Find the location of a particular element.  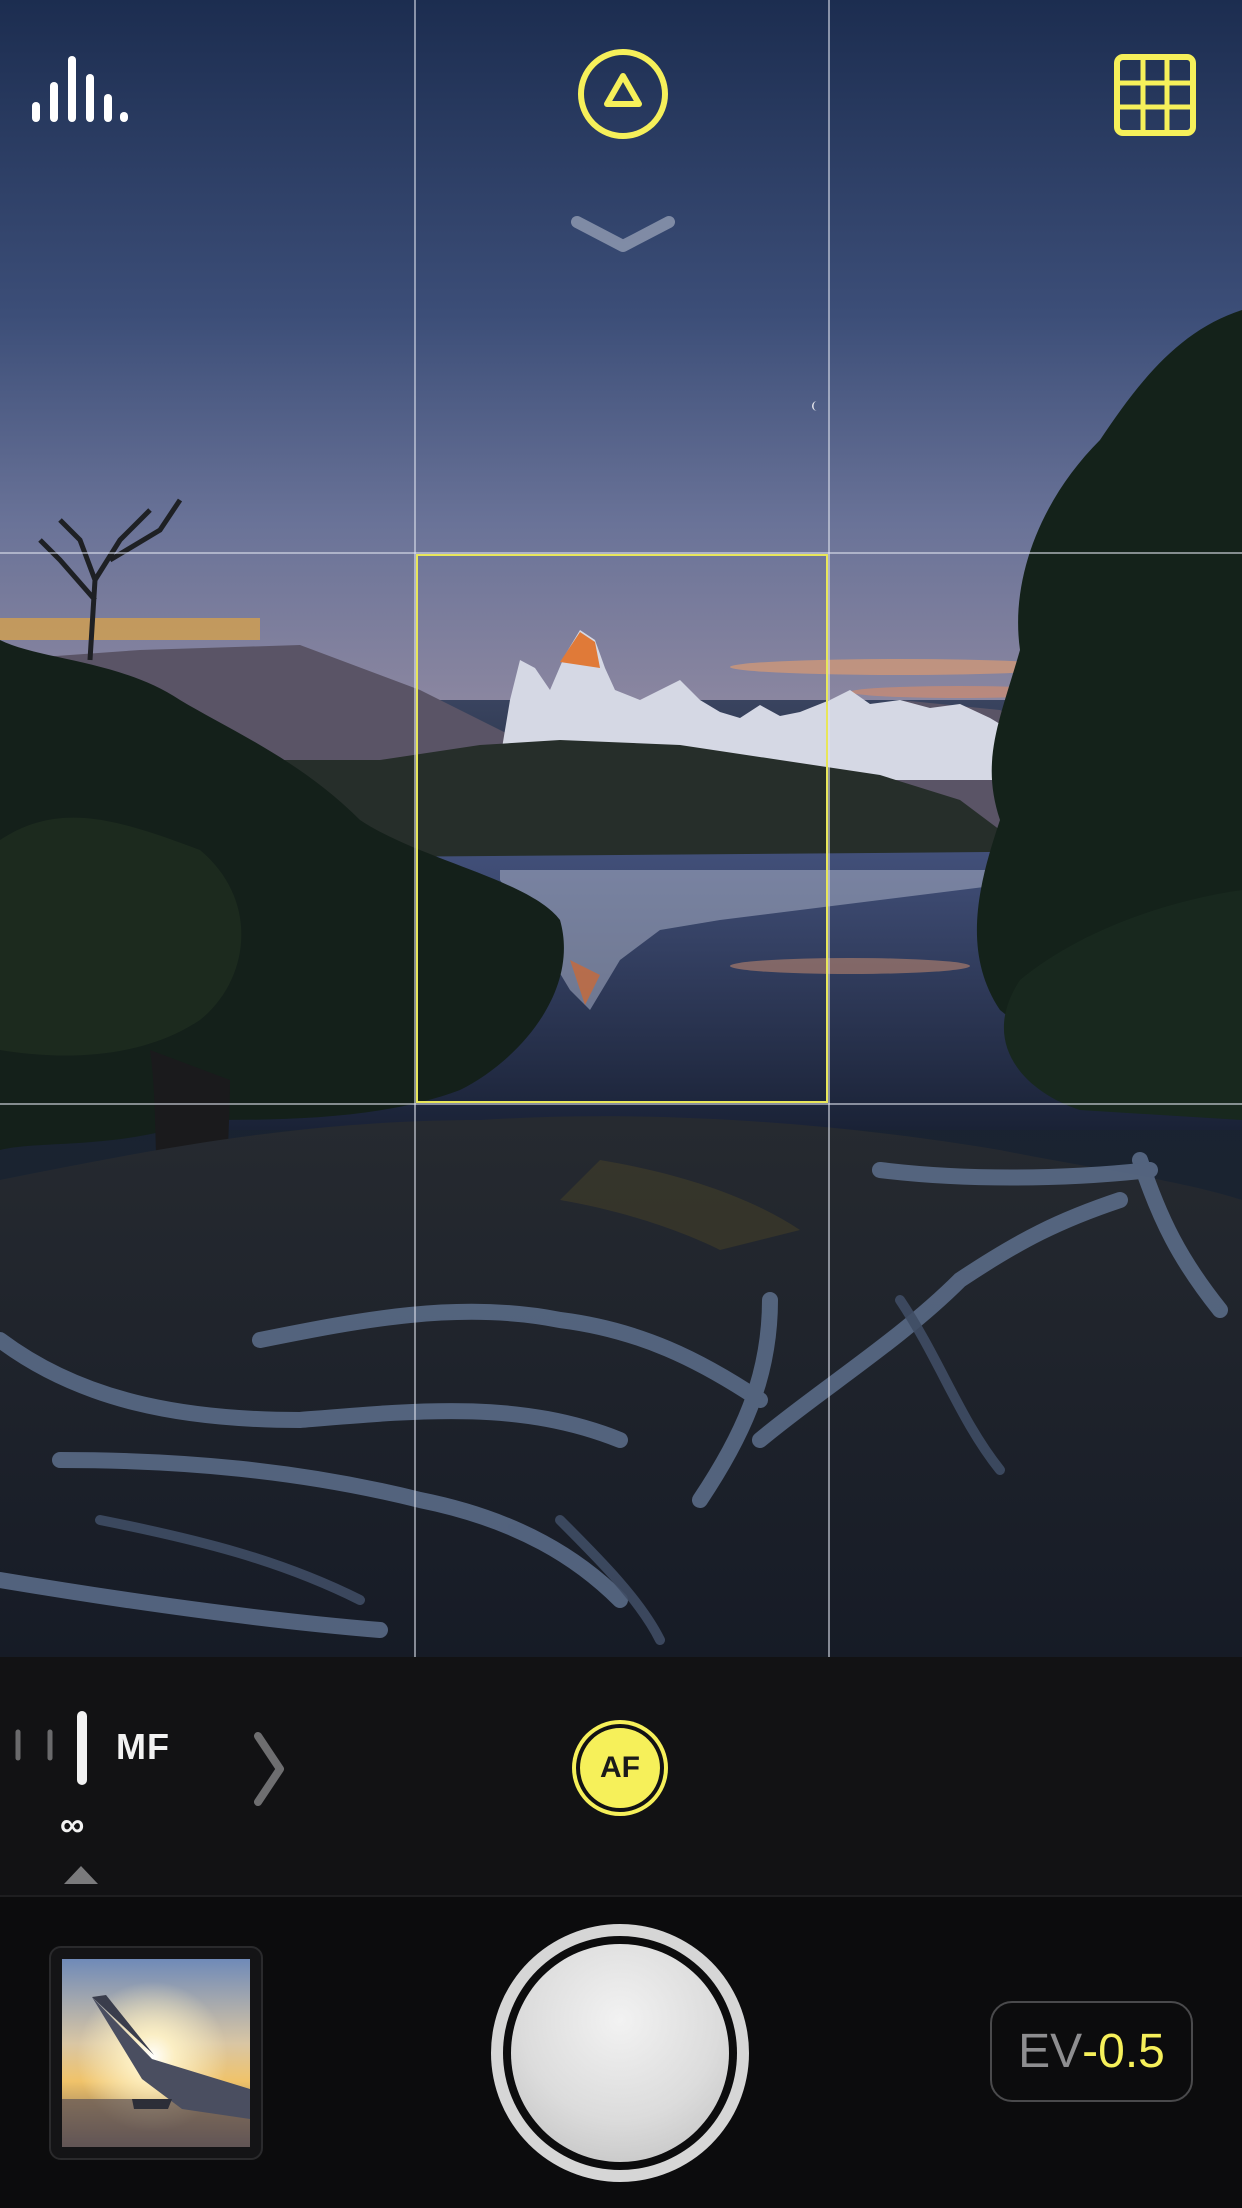

ev-value: -0.5 is located at coordinates (1123, 2051).